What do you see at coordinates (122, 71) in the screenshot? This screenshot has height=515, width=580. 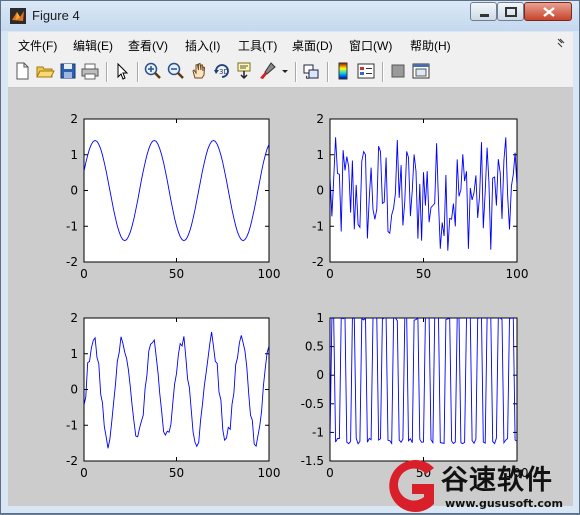 I see `edit-plot-arrow-icon` at bounding box center [122, 71].